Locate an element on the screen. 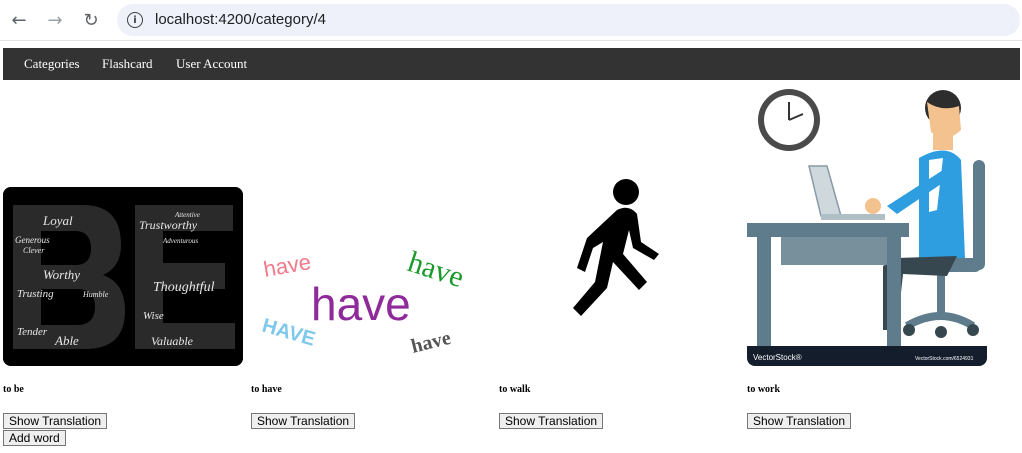  cloud-word: Thoughtful is located at coordinates (184, 287).